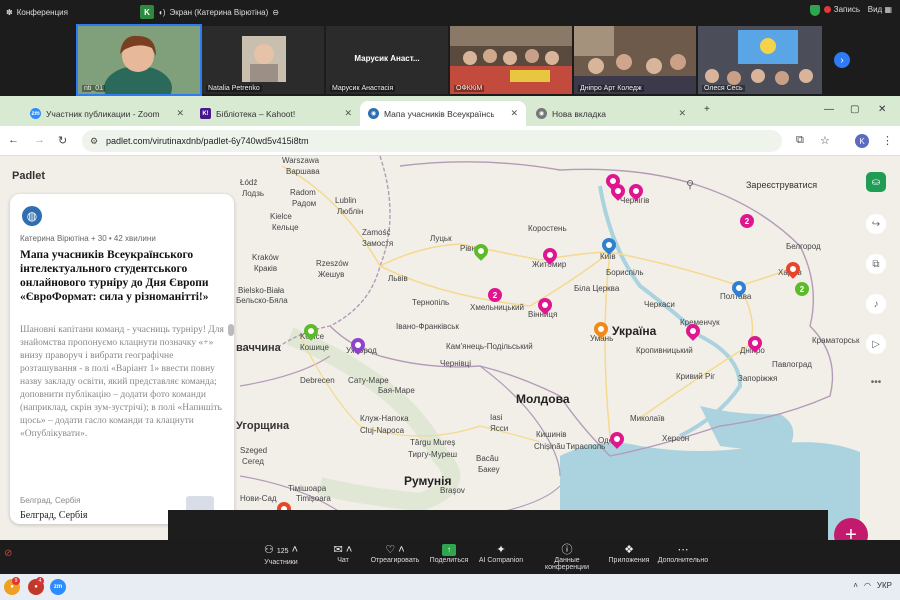  What do you see at coordinates (307, 488) in the screenshot?
I see `map-city-label: Тімішоара` at bounding box center [307, 488].